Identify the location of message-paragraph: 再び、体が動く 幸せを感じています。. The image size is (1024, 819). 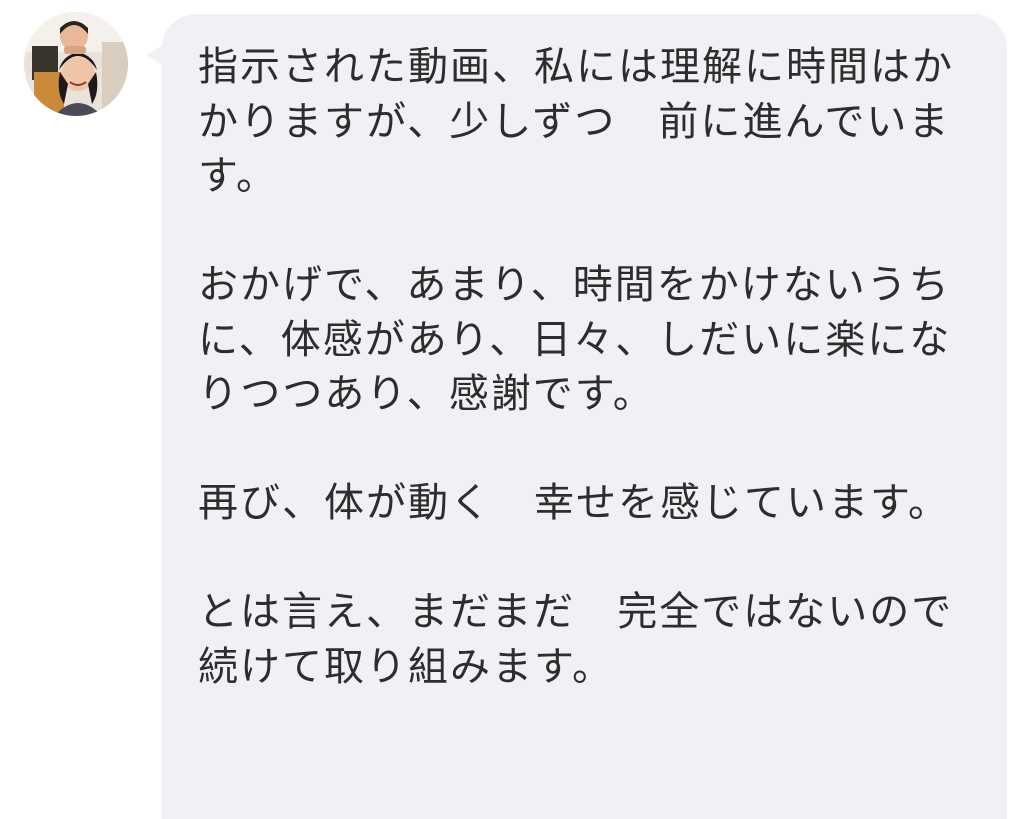
(574, 503).